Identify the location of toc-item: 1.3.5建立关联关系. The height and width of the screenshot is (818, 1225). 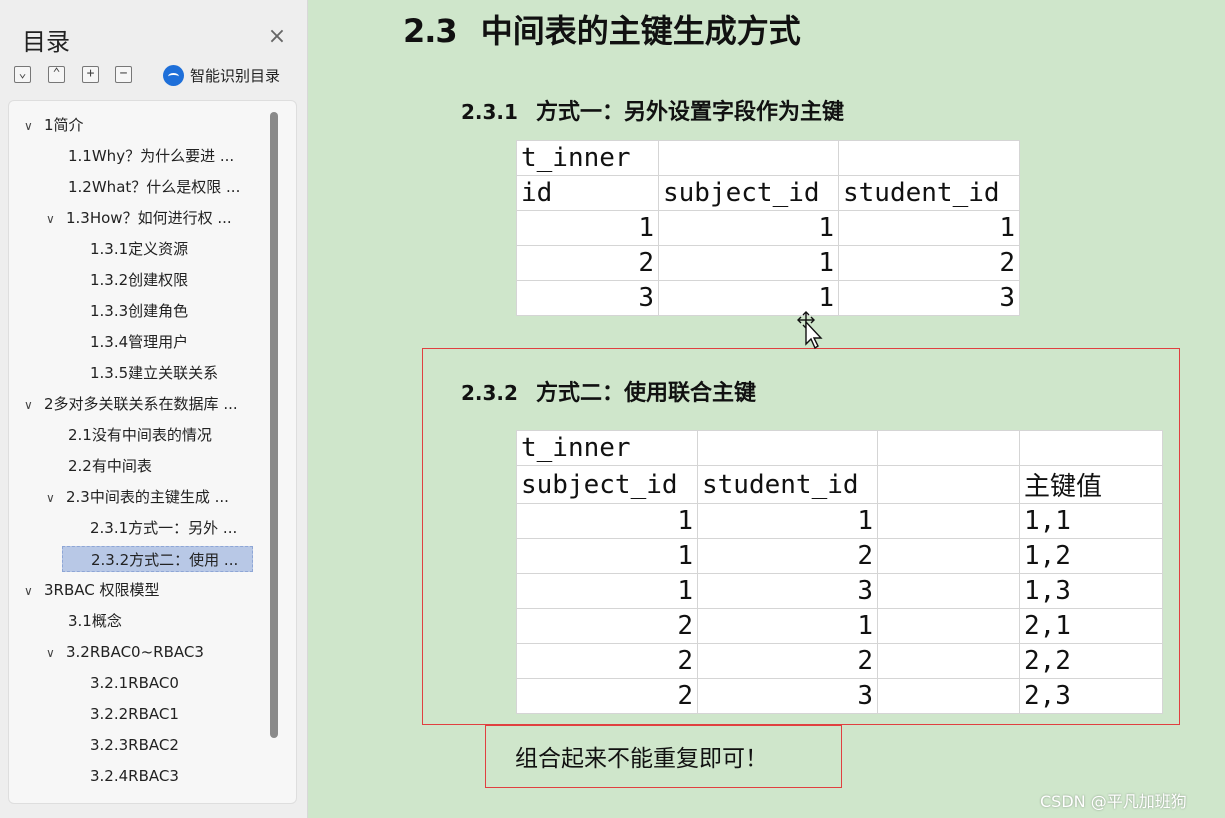
(154, 373).